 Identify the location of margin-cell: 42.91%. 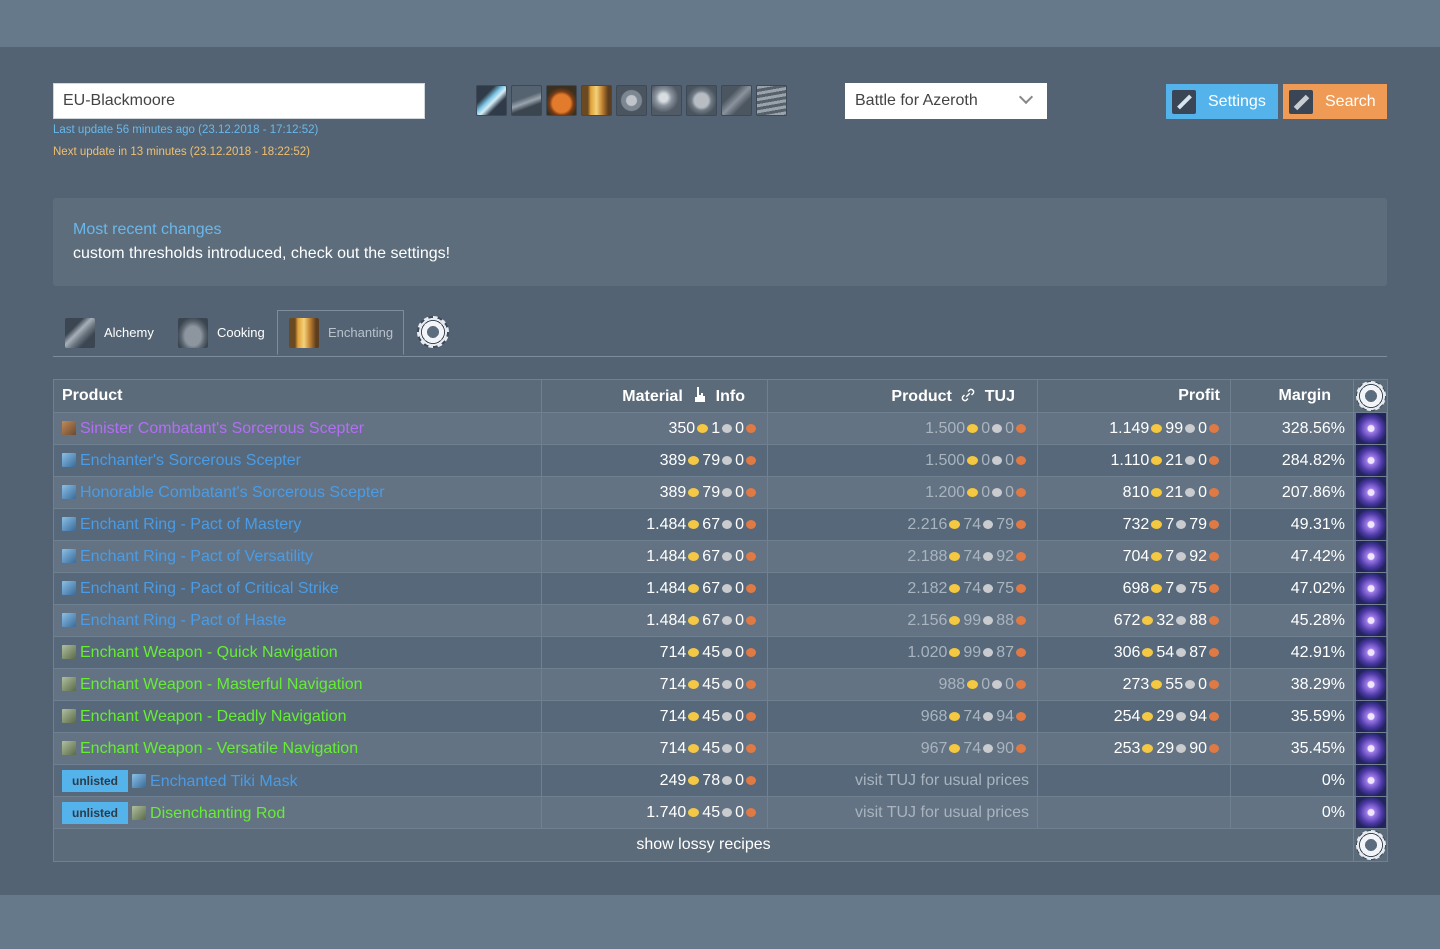
(1292, 652).